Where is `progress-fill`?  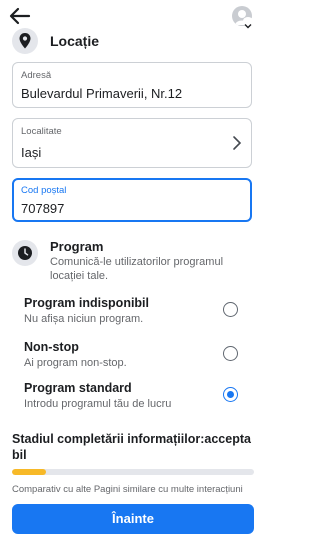 progress-fill is located at coordinates (29, 472).